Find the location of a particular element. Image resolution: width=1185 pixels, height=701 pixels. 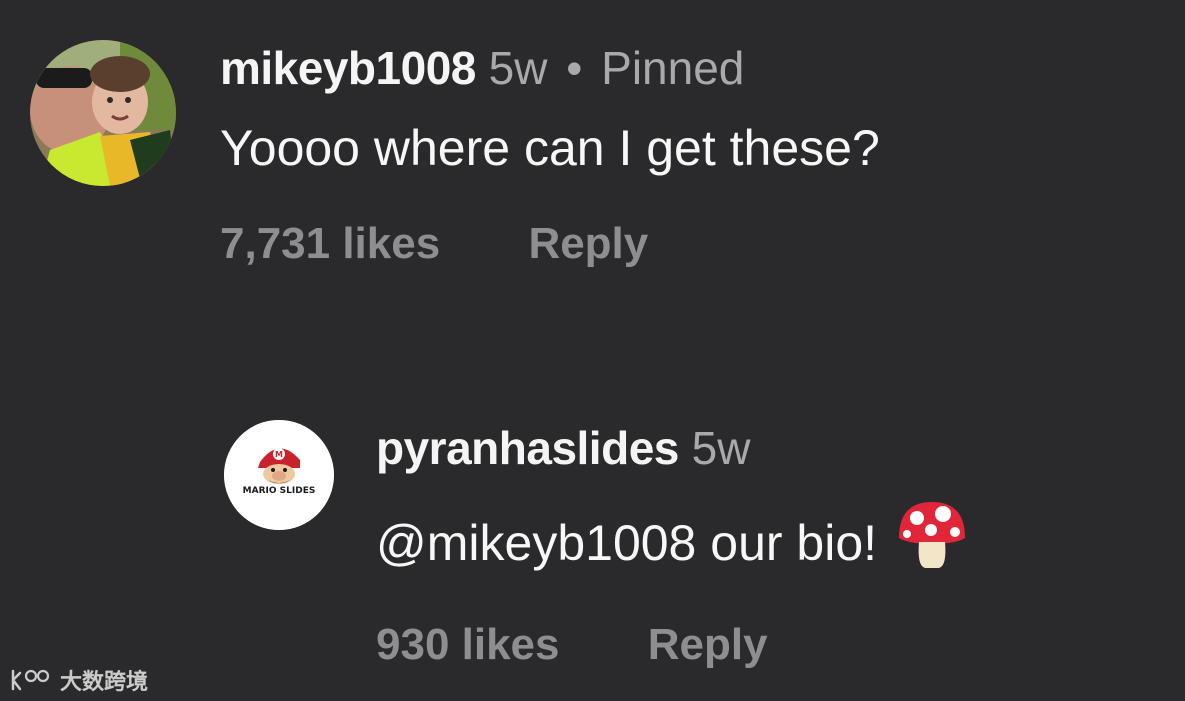

user-photo-icon is located at coordinates (103, 113).